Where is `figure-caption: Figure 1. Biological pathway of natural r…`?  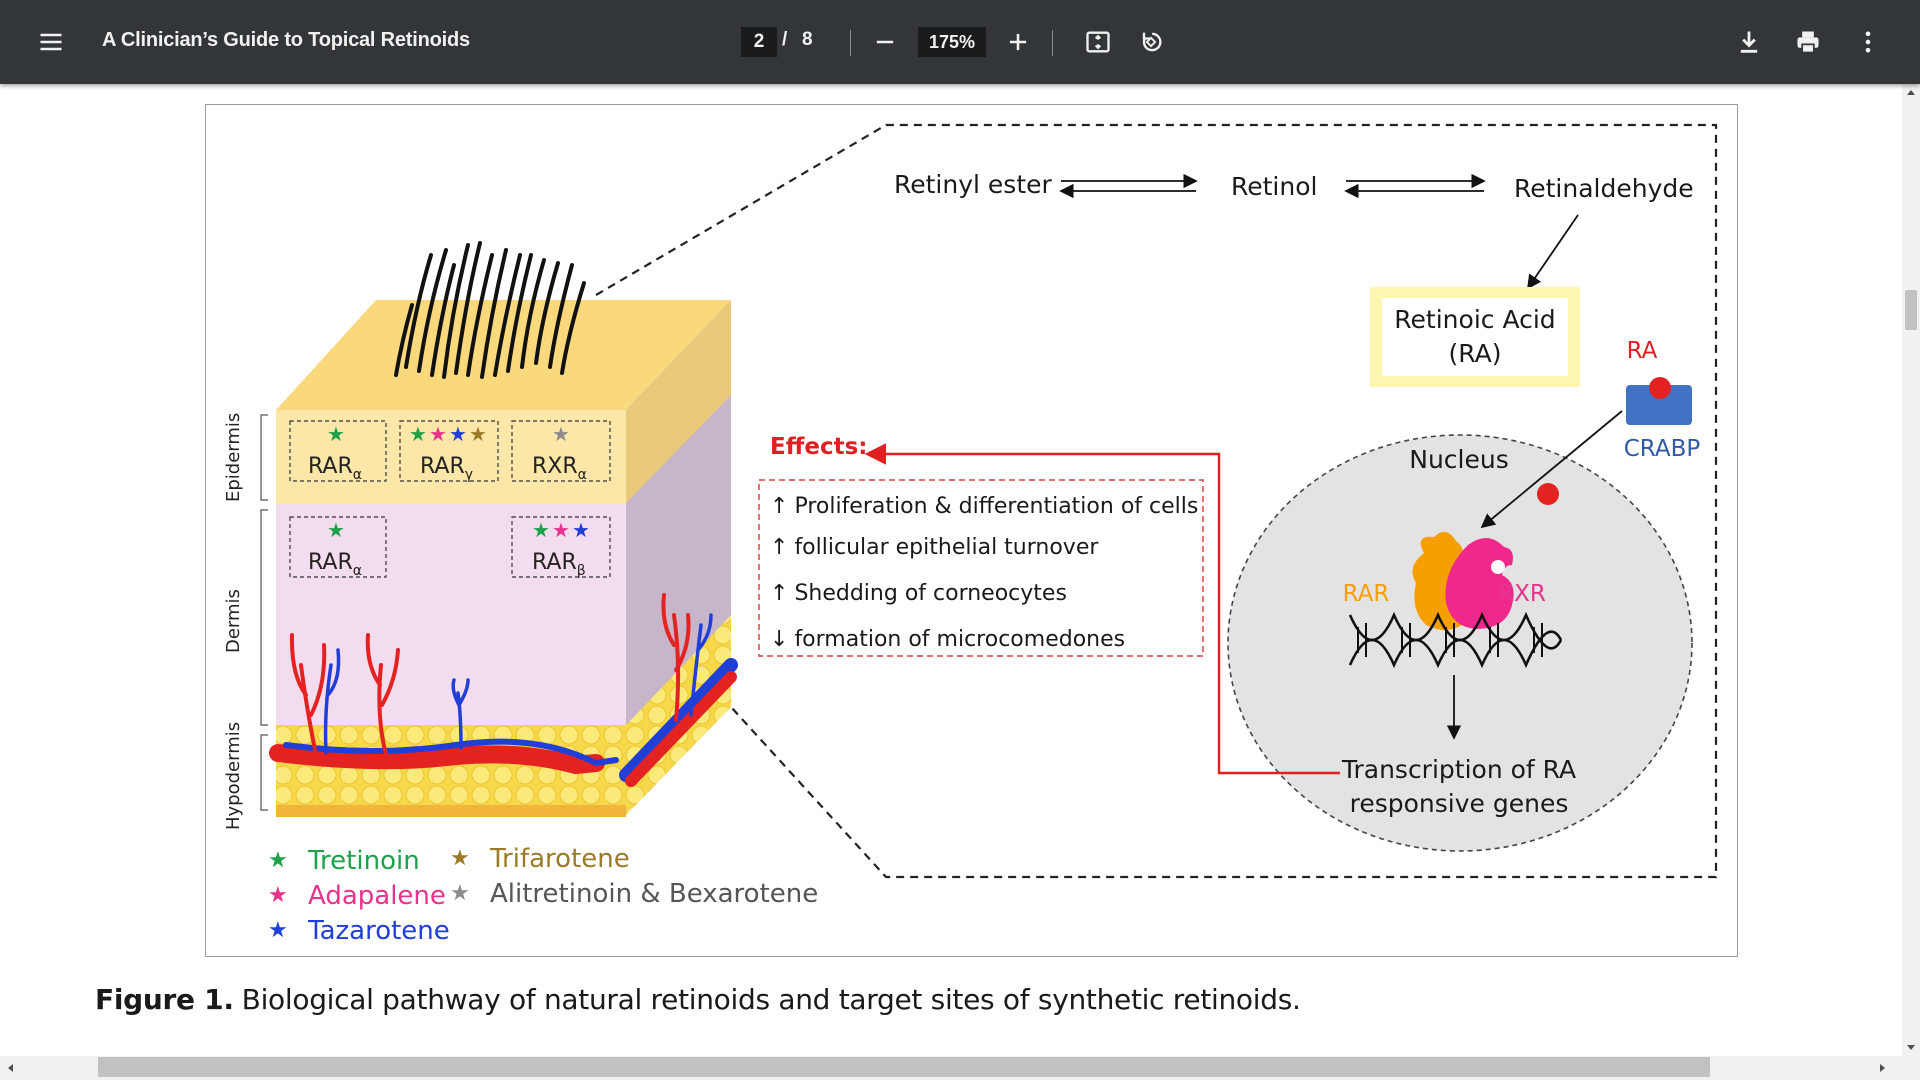 figure-caption: Figure 1. Biological pathway of natural r… is located at coordinates (698, 999).